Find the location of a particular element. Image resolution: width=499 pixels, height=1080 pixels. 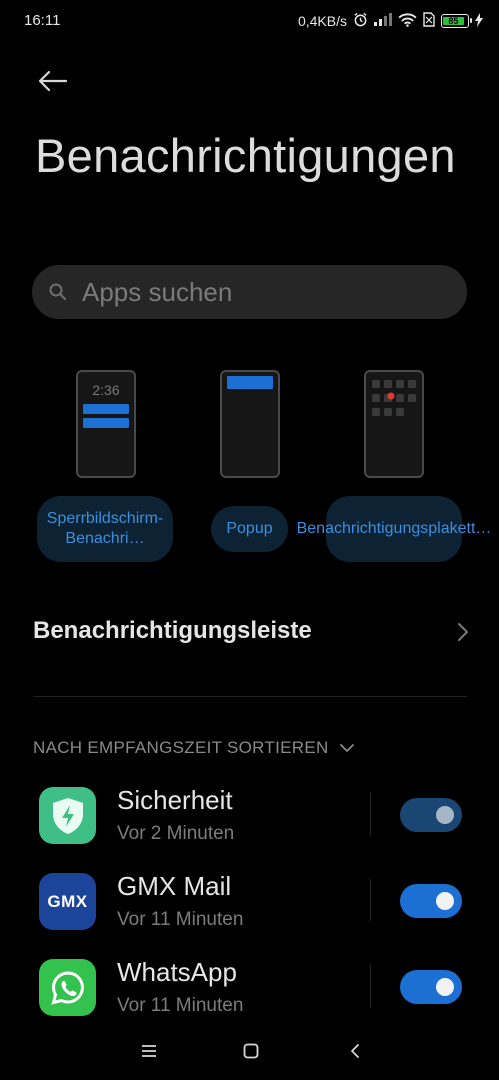

shield-icon is located at coordinates (67, 815).